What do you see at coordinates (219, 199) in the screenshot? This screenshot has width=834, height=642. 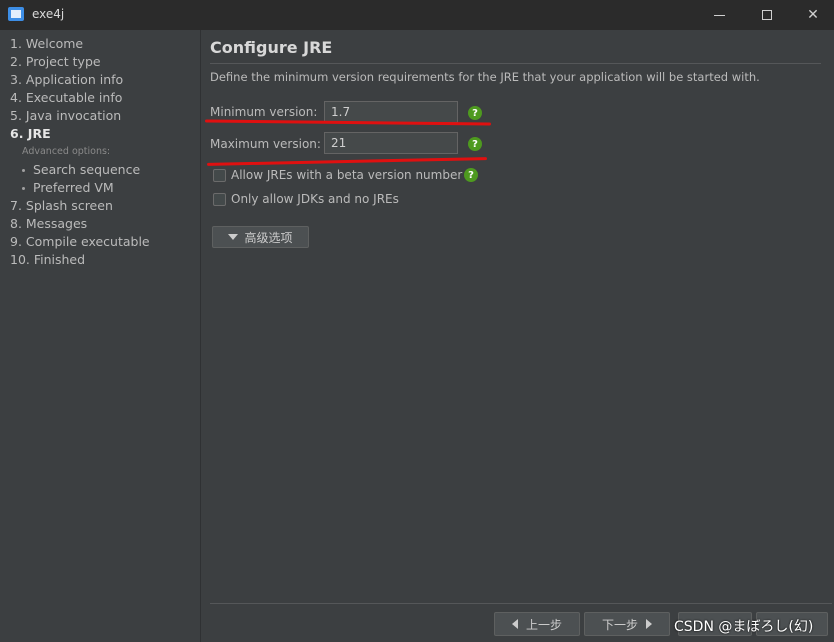 I see `only-jdk-checkbox` at bounding box center [219, 199].